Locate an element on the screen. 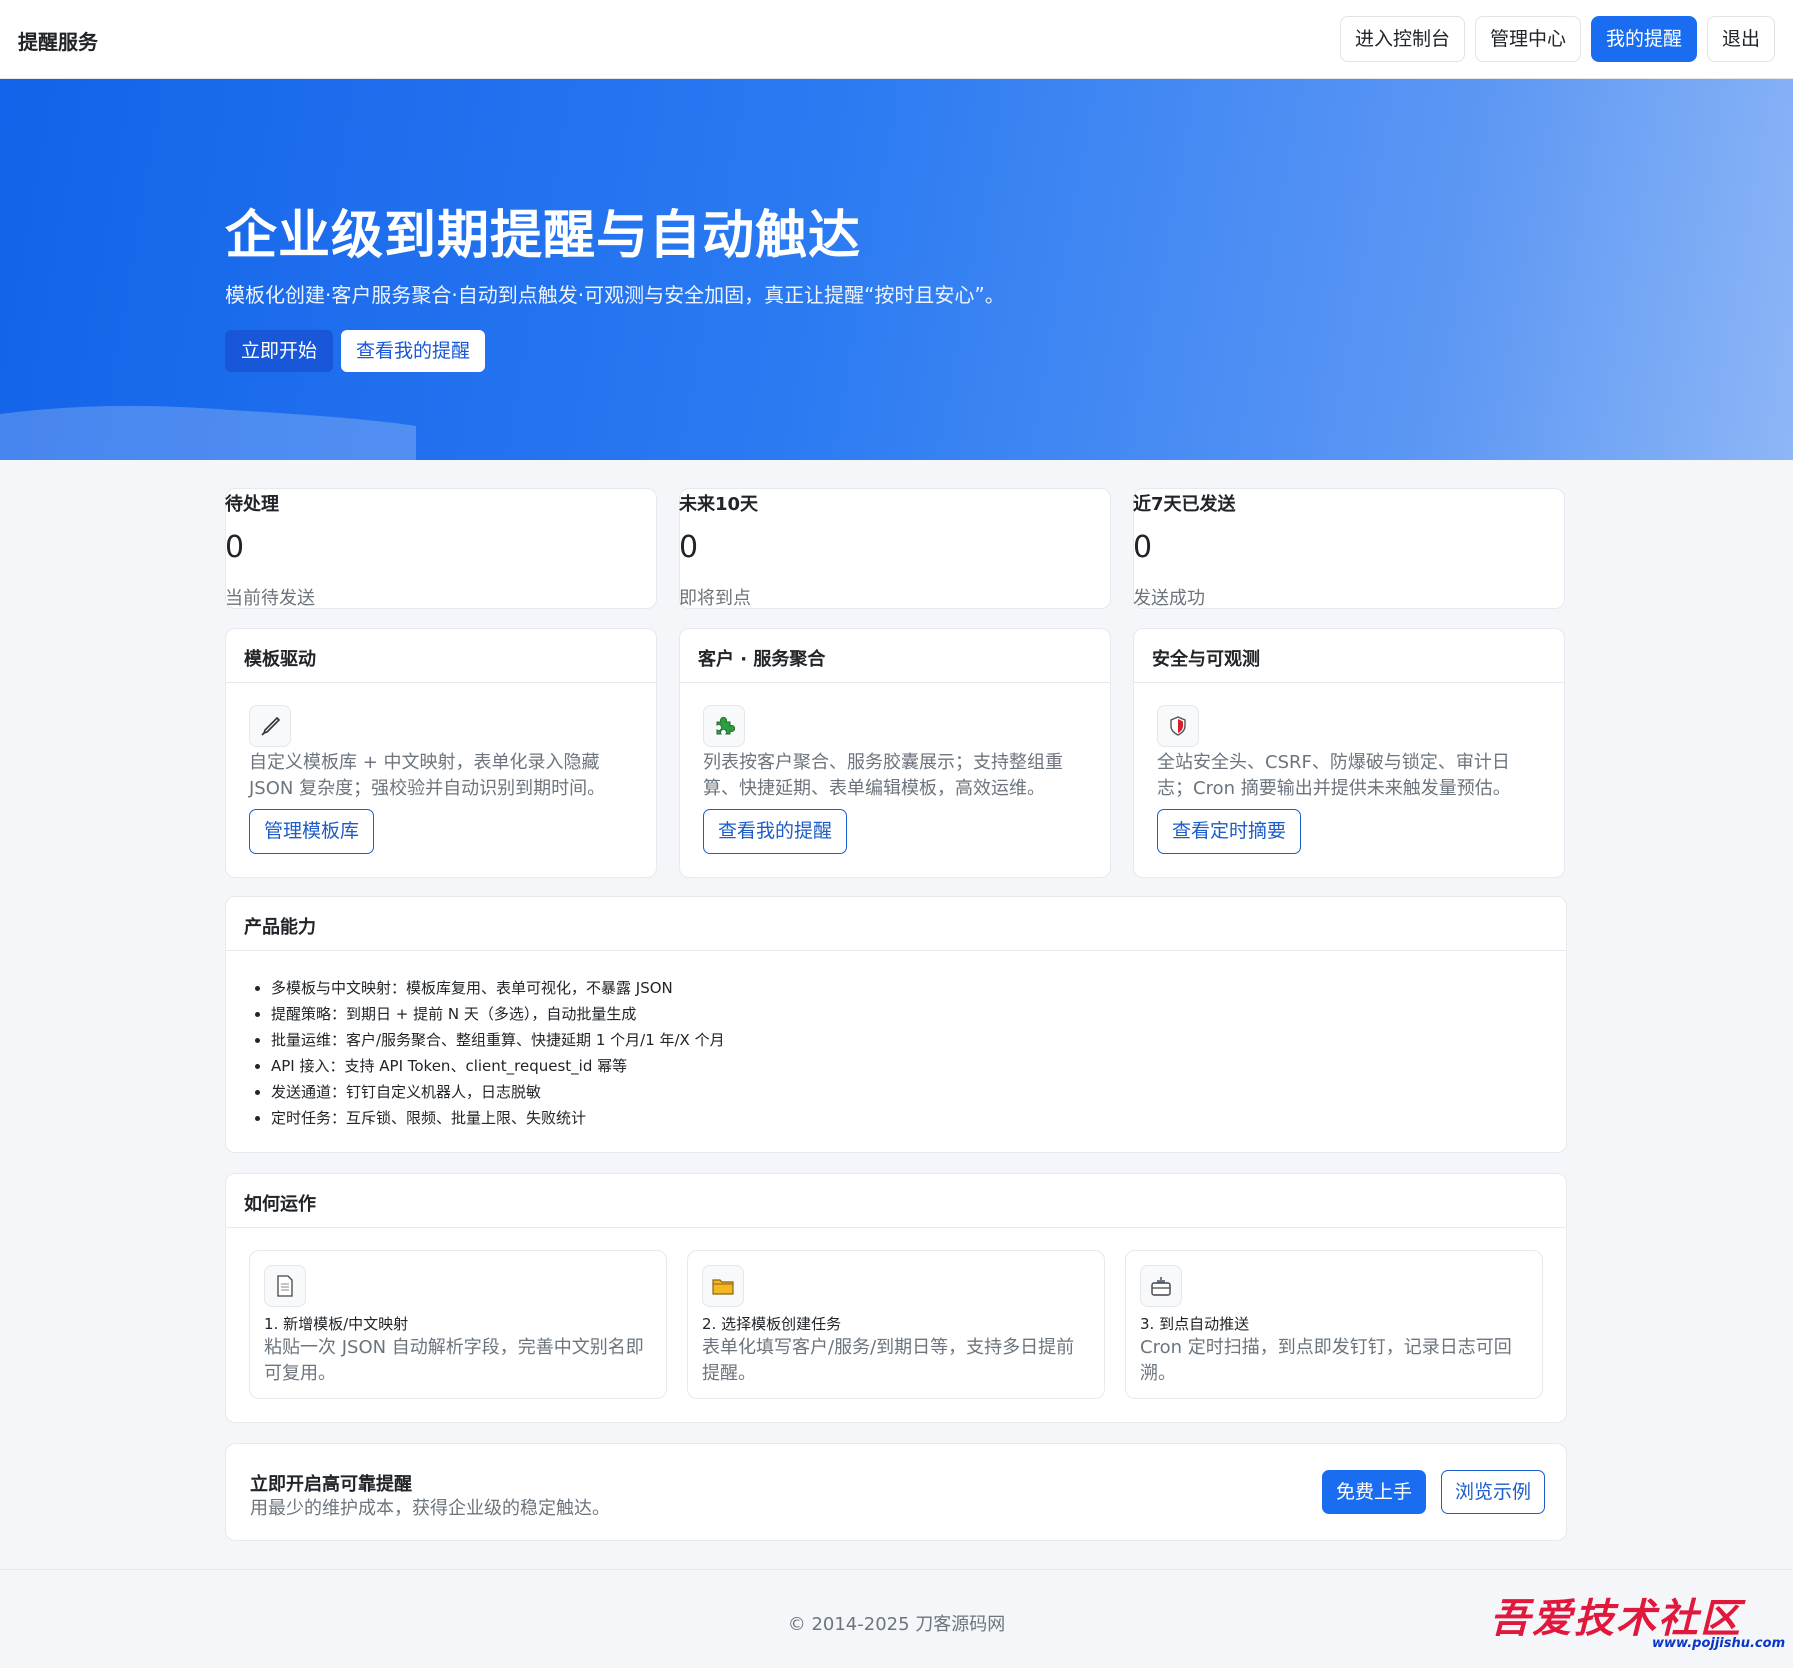 The height and width of the screenshot is (1668, 1793). step-title: 3. 到点自动推送 is located at coordinates (1195, 1324).